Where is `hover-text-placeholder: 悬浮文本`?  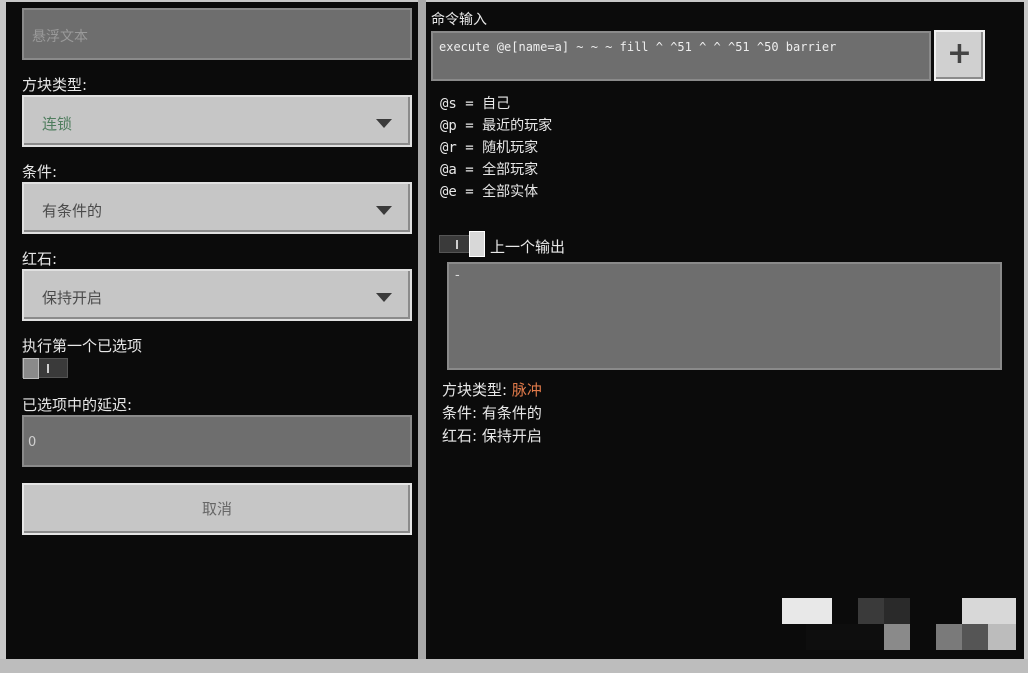 hover-text-placeholder: 悬浮文本 is located at coordinates (60, 37).